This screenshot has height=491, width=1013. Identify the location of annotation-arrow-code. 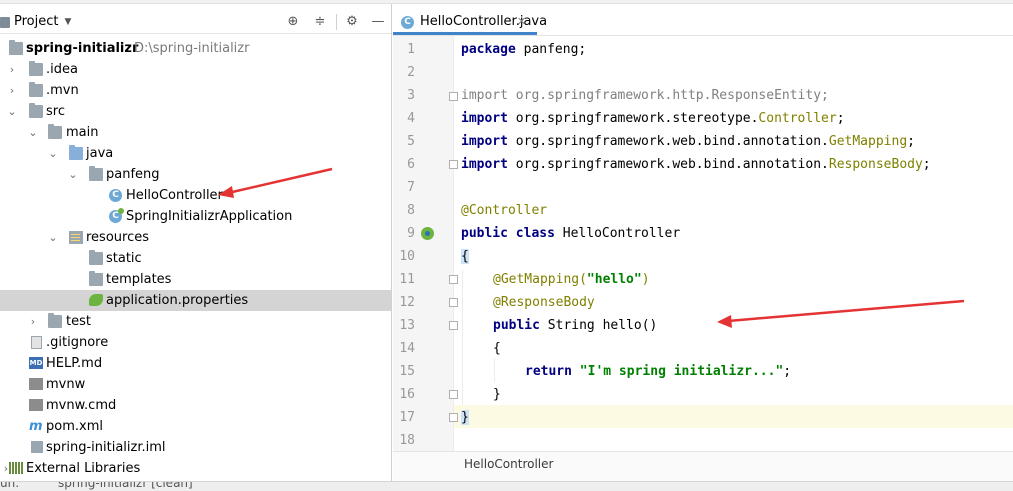
(841, 313).